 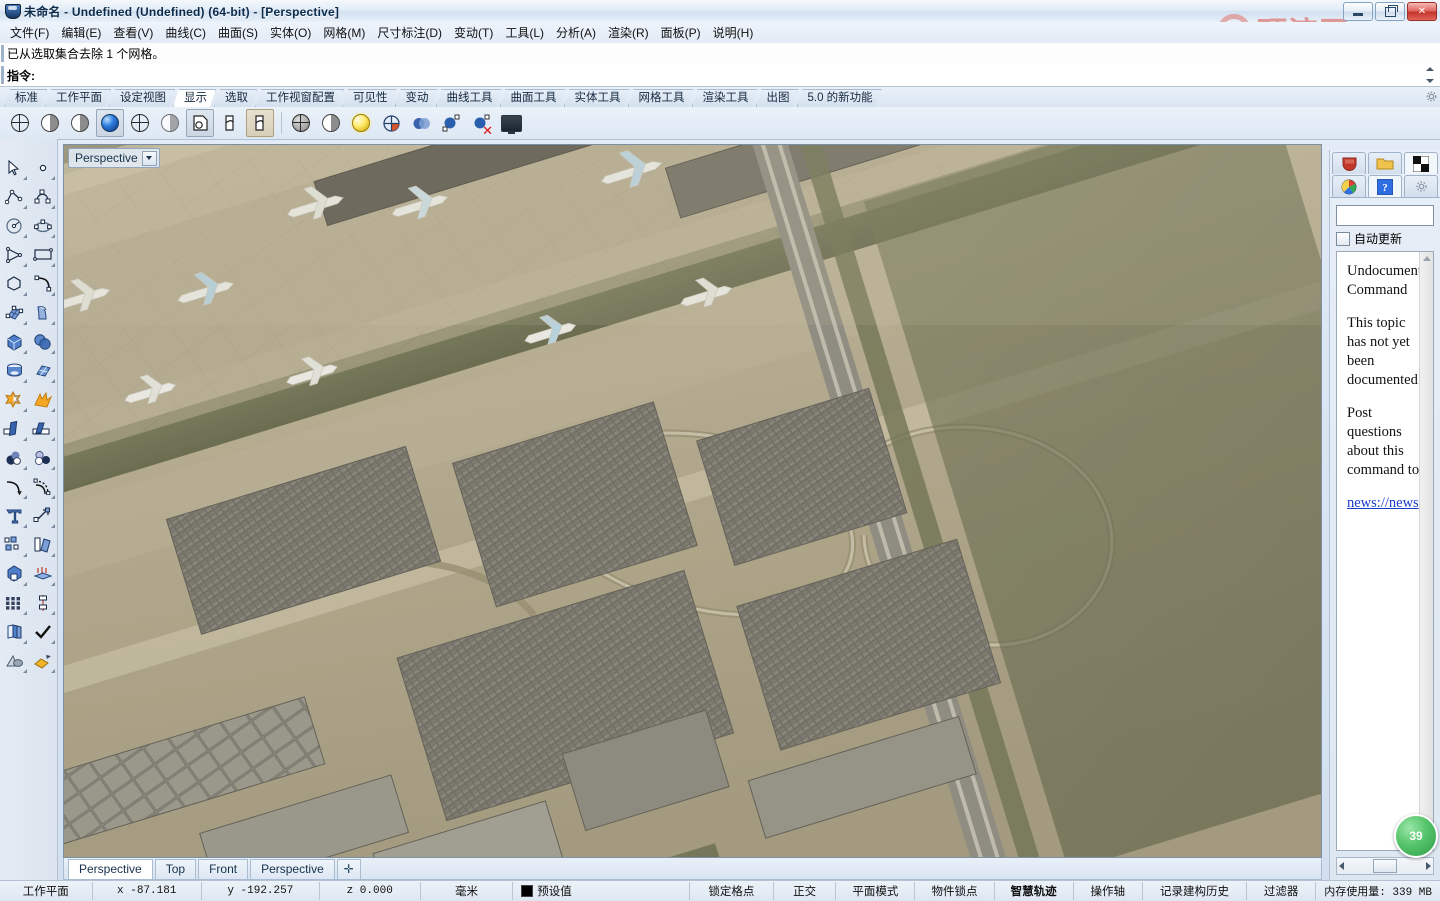 What do you see at coordinates (1341, 866) in the screenshot?
I see `left-arrow-icon` at bounding box center [1341, 866].